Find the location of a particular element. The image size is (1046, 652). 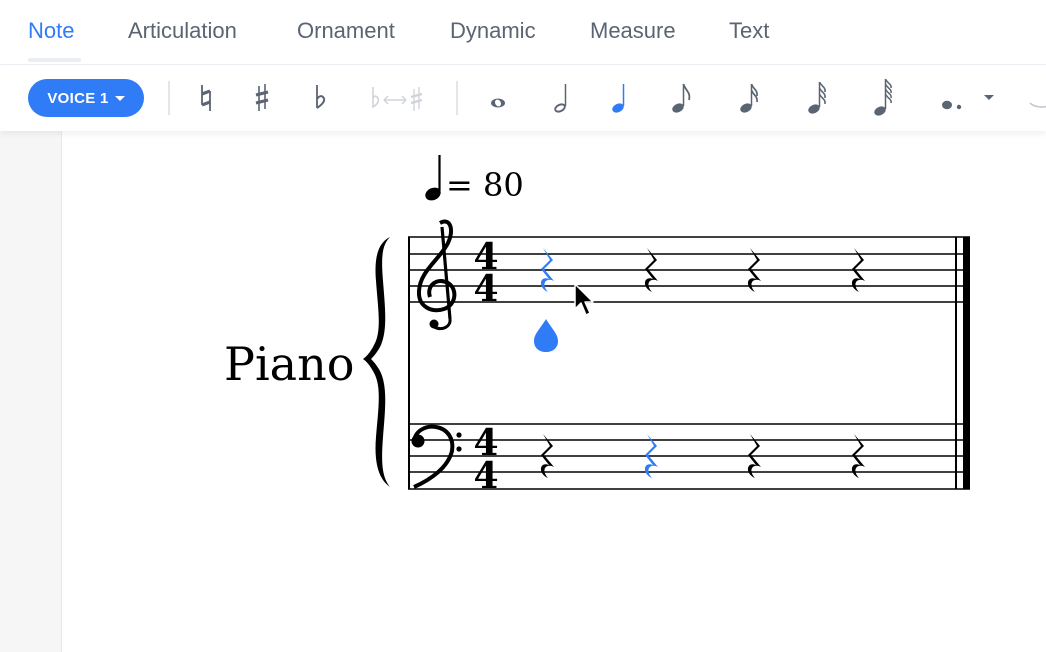

score-margin is located at coordinates (31, 391).